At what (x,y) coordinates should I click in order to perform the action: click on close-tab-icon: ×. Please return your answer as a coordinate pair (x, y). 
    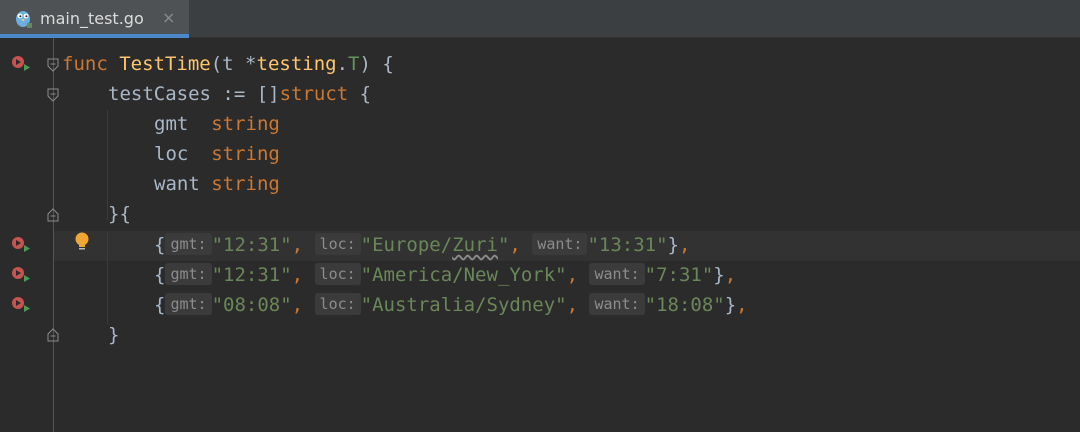
    Looking at the image, I should click on (168, 17).